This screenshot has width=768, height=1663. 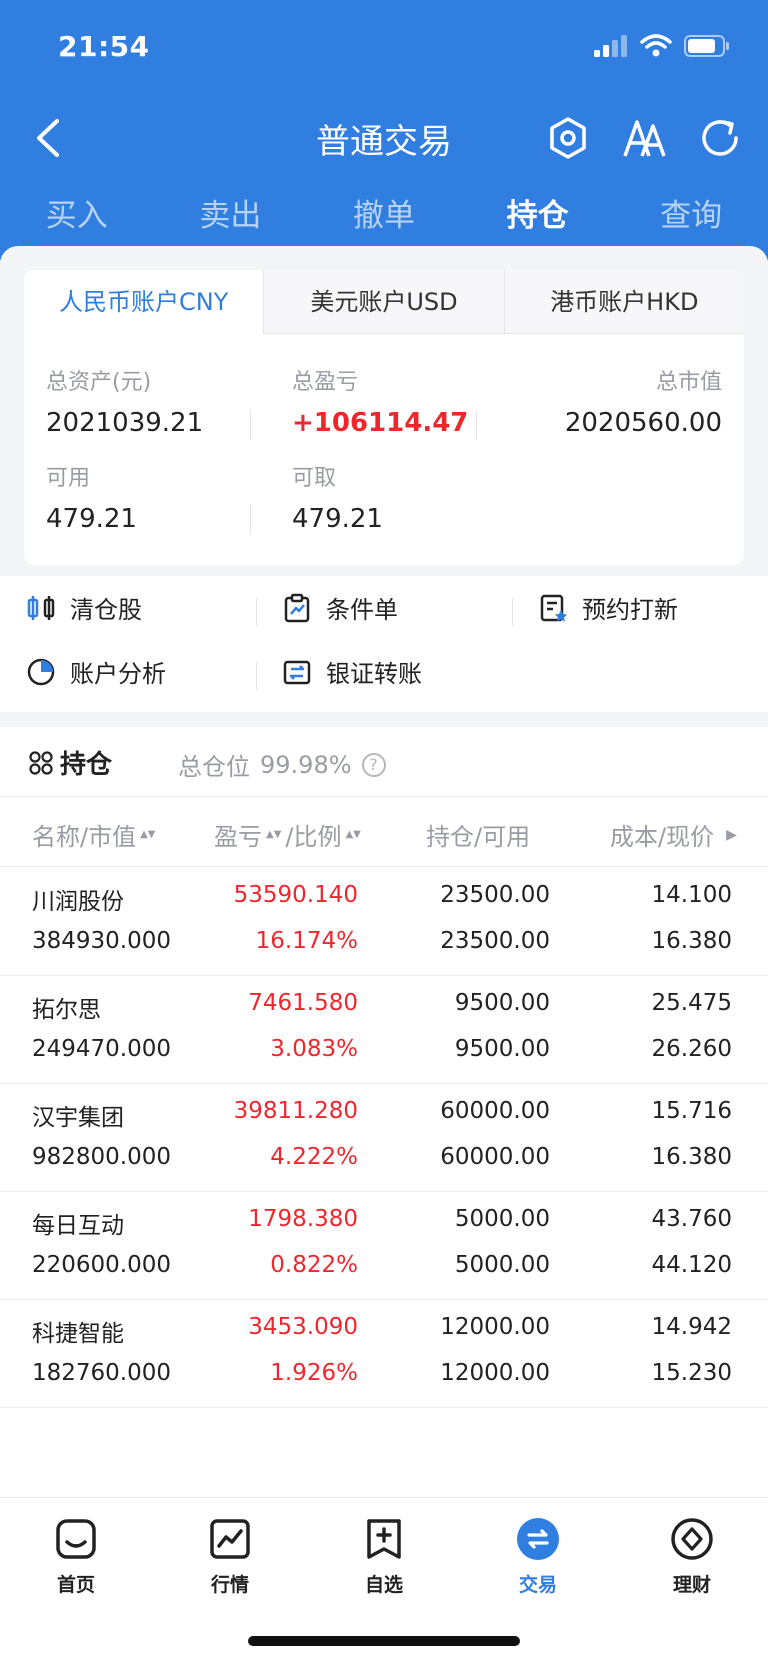 What do you see at coordinates (384, 50) in the screenshot?
I see `status-bar: 21:54` at bounding box center [384, 50].